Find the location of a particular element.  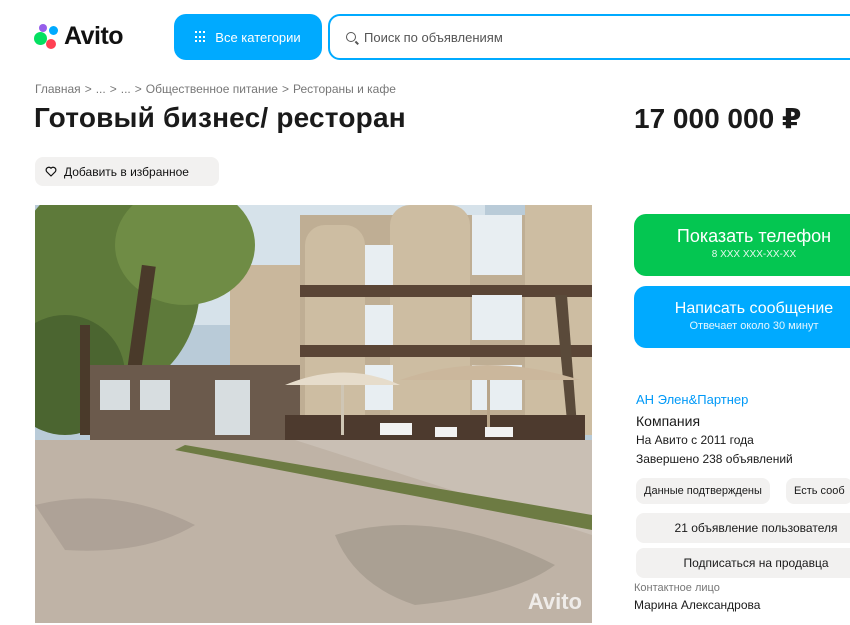

all-categories-label: Все категории is located at coordinates (258, 37).